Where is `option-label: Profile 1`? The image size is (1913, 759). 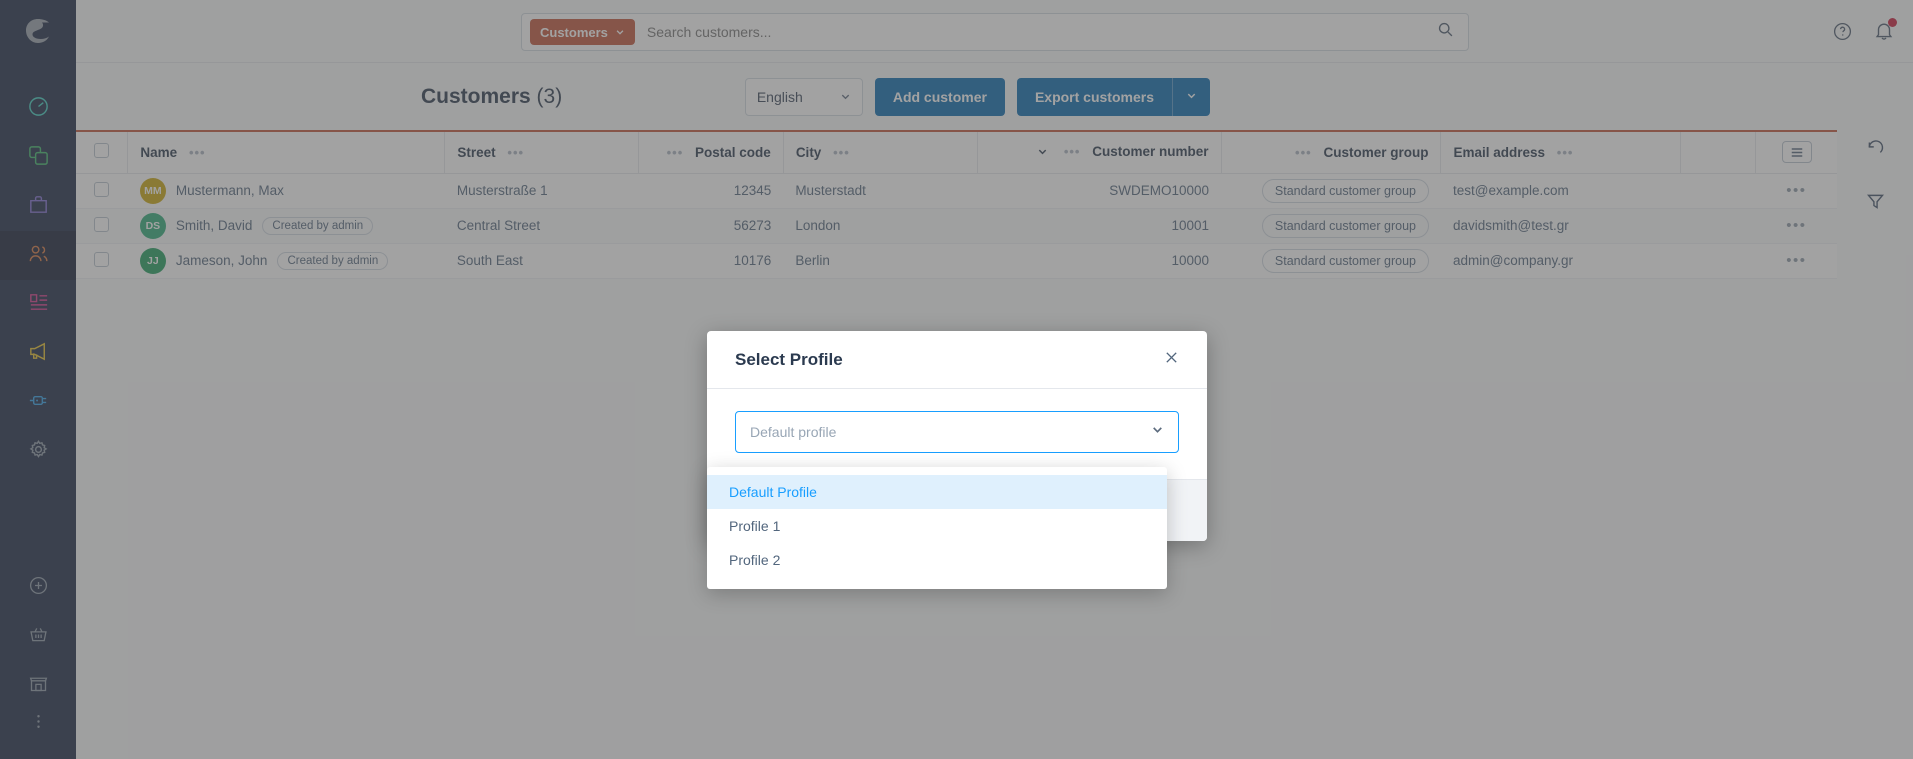
option-label: Profile 1 is located at coordinates (755, 526).